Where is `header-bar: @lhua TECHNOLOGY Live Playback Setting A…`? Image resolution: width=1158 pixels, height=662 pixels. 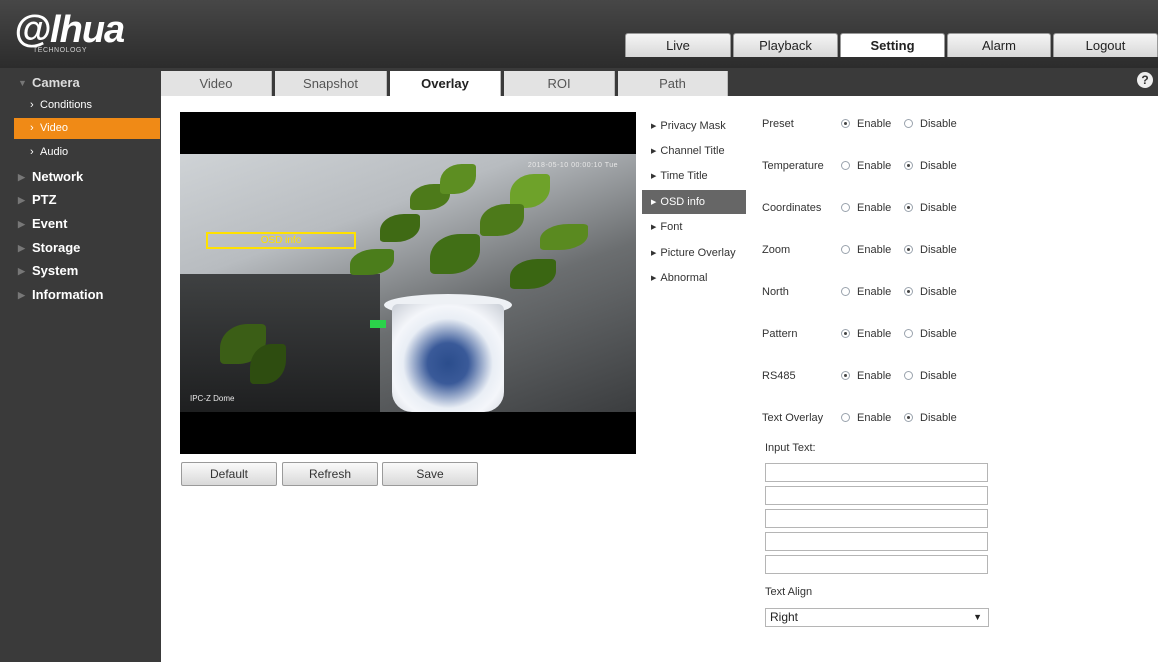 header-bar: @lhua TECHNOLOGY Live Playback Setting A… is located at coordinates (579, 34).